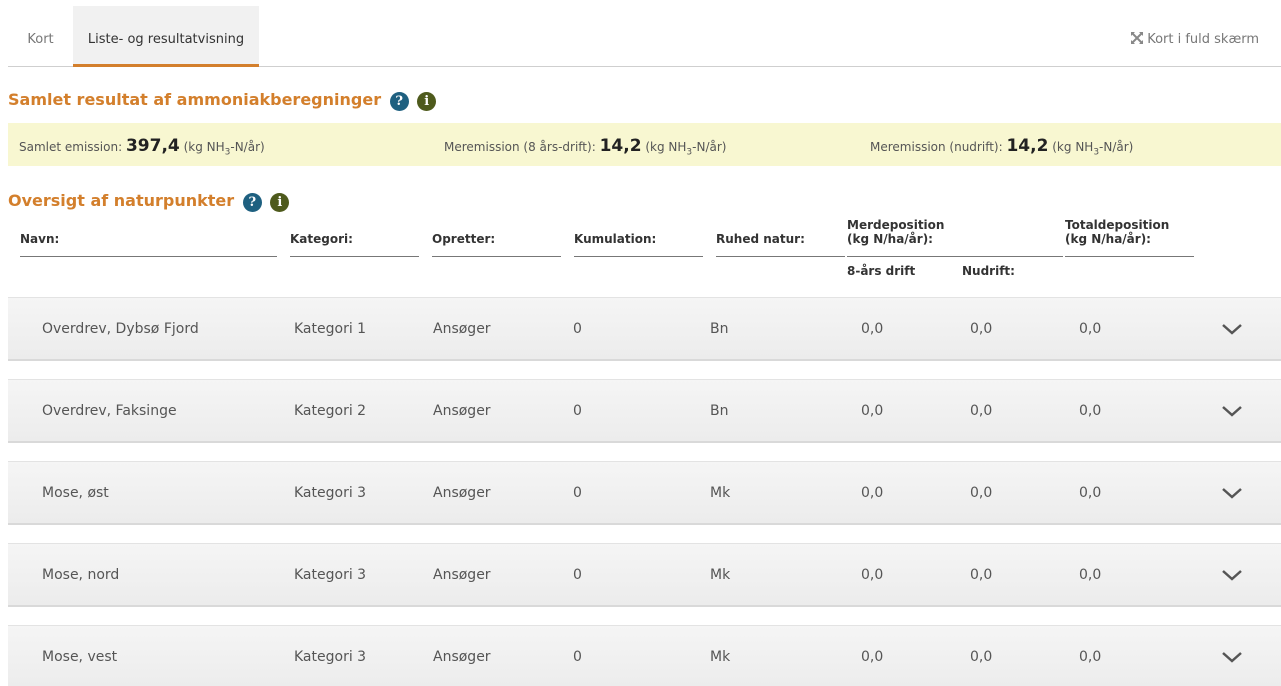 This screenshot has width=1281, height=686. I want to click on meremission-8-value: 14,2, so click(620, 146).